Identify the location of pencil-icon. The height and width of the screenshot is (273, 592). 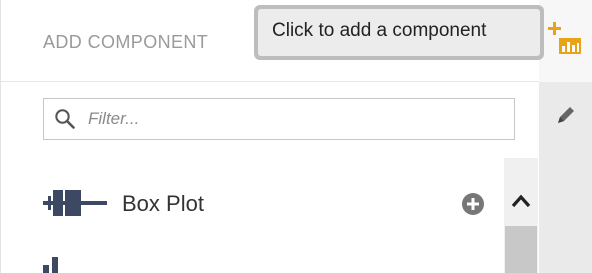
(566, 115).